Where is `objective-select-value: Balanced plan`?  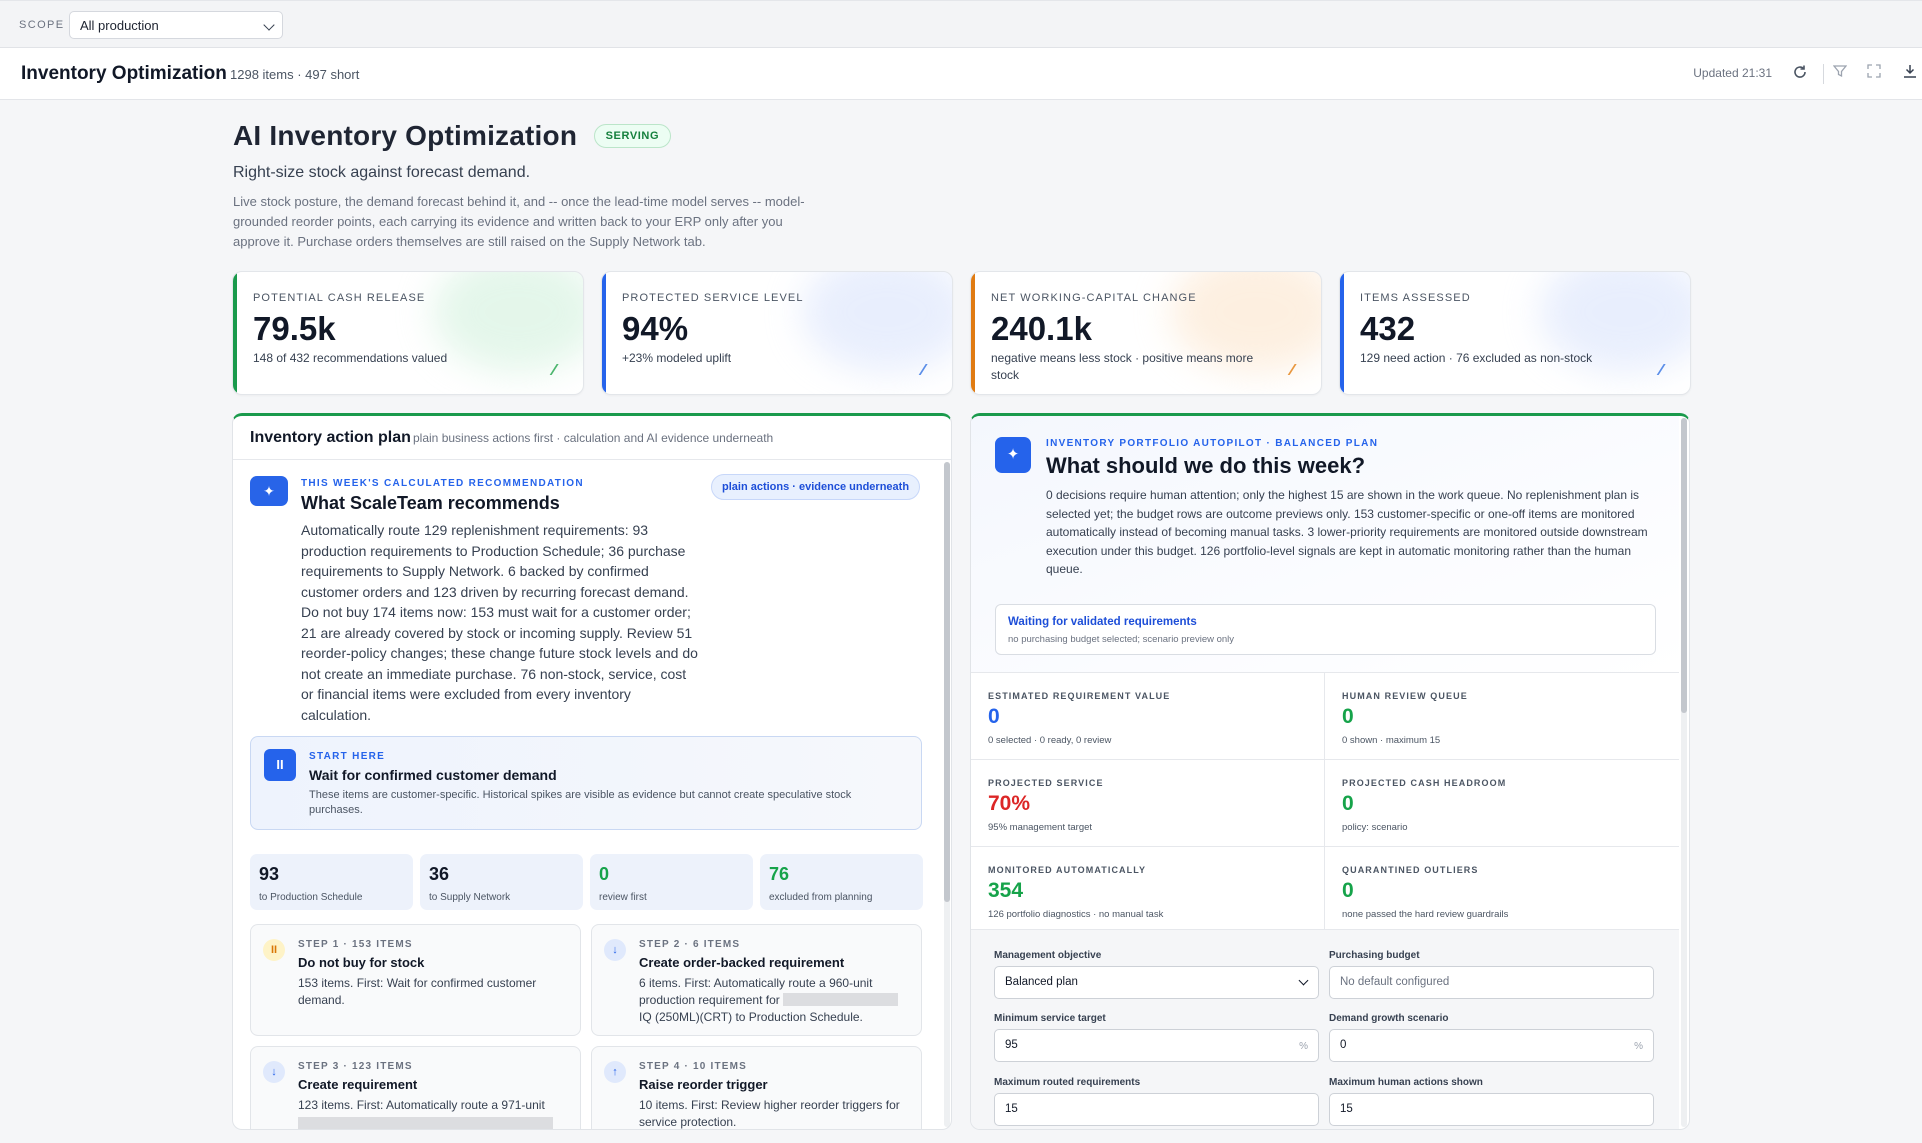 objective-select-value: Balanced plan is located at coordinates (1041, 982).